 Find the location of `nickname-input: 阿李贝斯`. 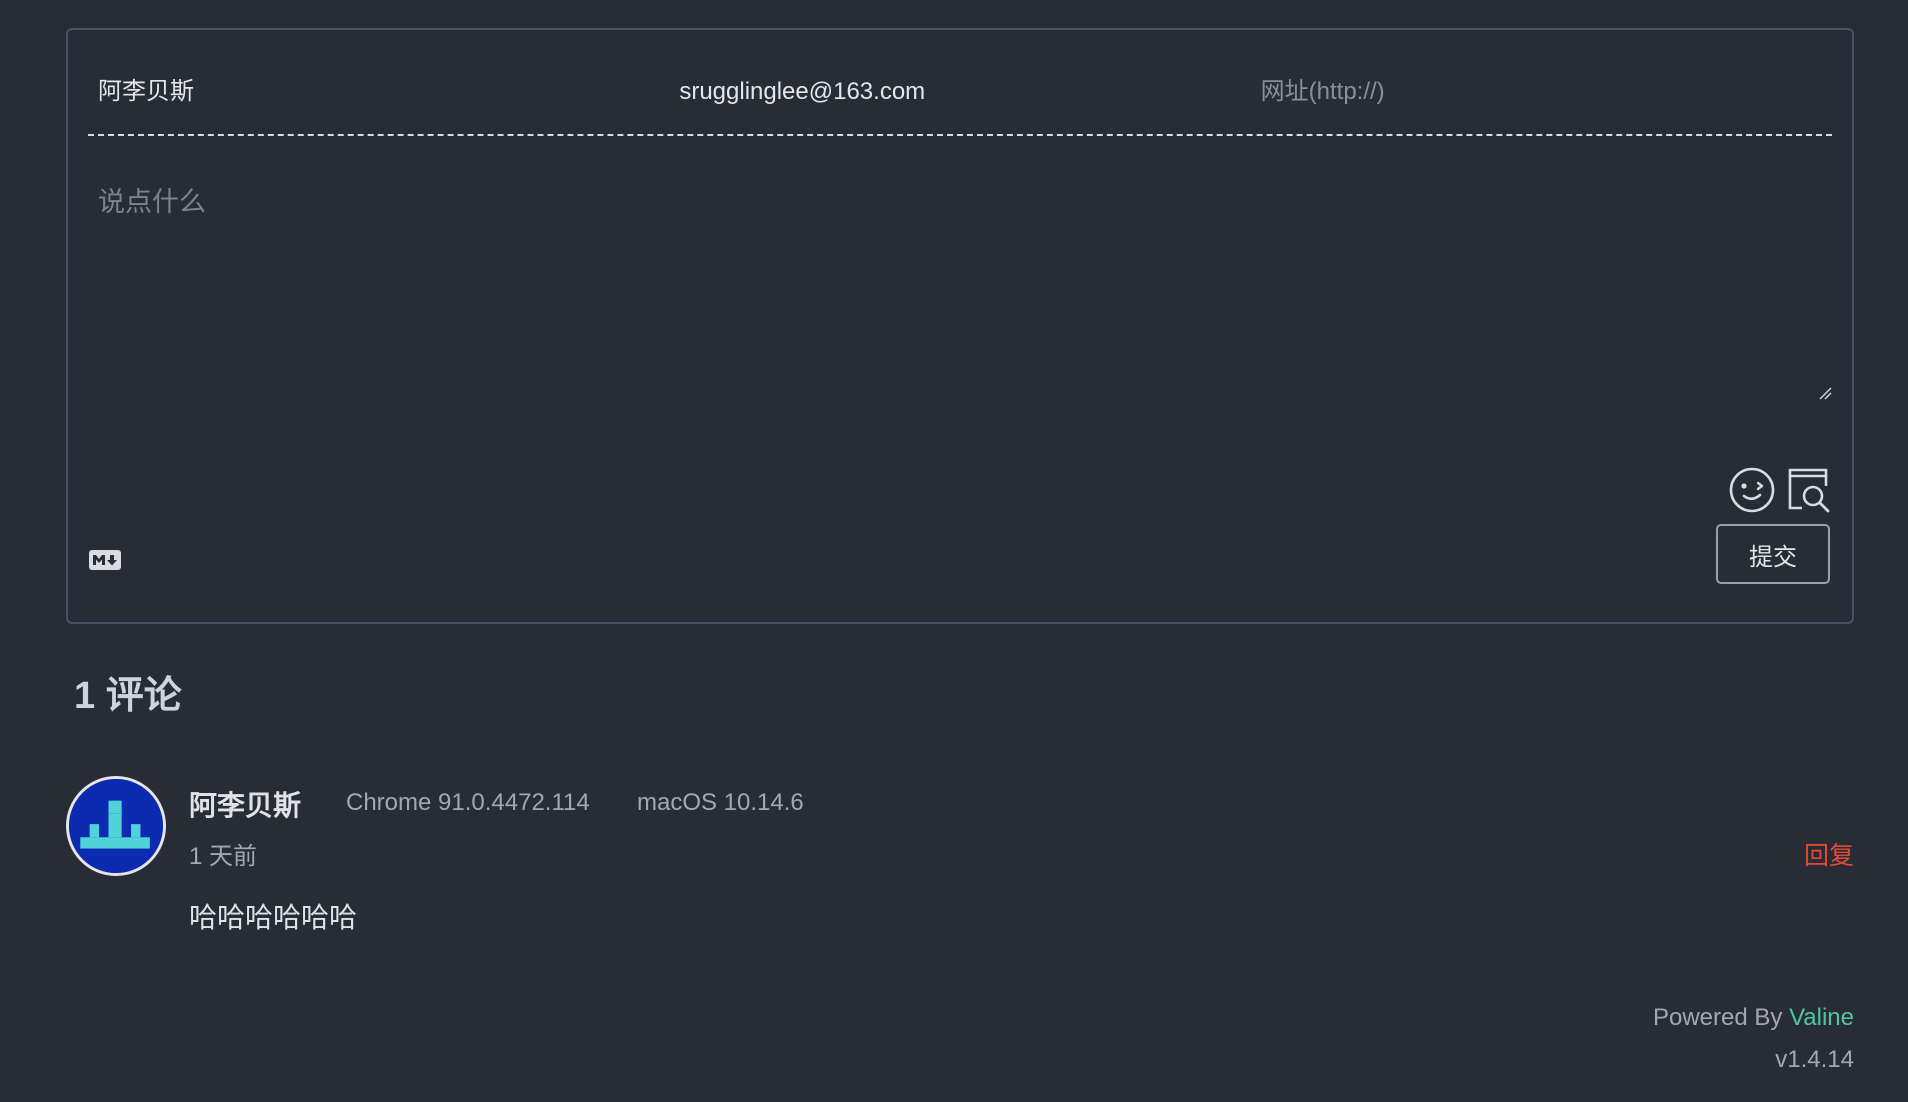

nickname-input: 阿李贝斯 is located at coordinates (378, 82).